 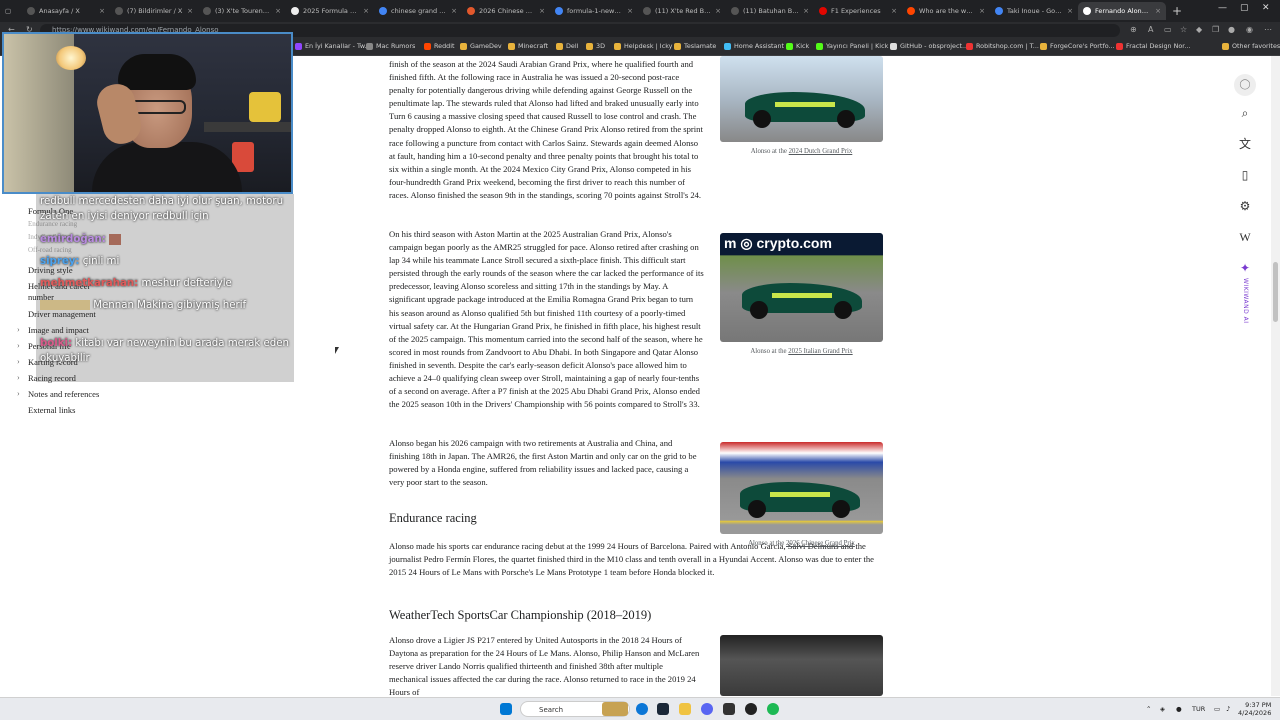 What do you see at coordinates (1266, 8) in the screenshot?
I see `close-window-icon: ✕` at bounding box center [1266, 8].